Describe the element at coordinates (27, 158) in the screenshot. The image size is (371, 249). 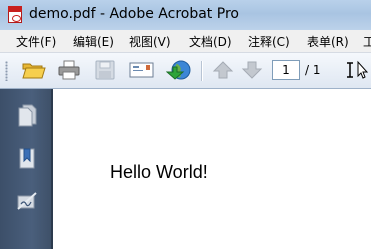
I see `bookmarks-icon` at that location.